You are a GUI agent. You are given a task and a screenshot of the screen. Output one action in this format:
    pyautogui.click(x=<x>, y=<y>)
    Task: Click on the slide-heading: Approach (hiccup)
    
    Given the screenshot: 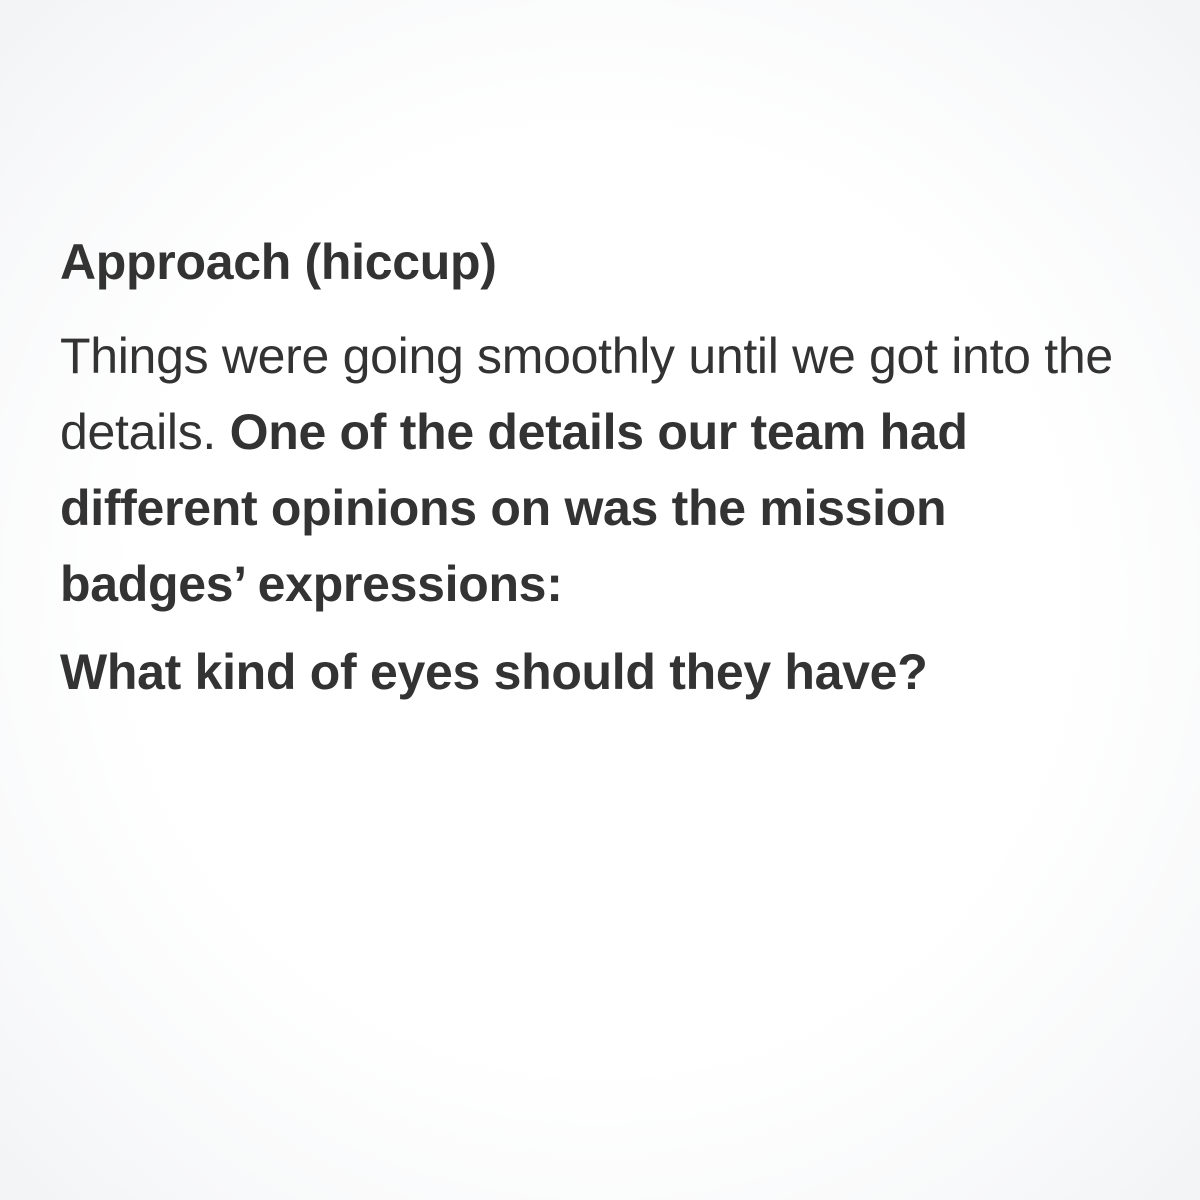 What is the action you would take?
    pyautogui.click(x=278, y=262)
    